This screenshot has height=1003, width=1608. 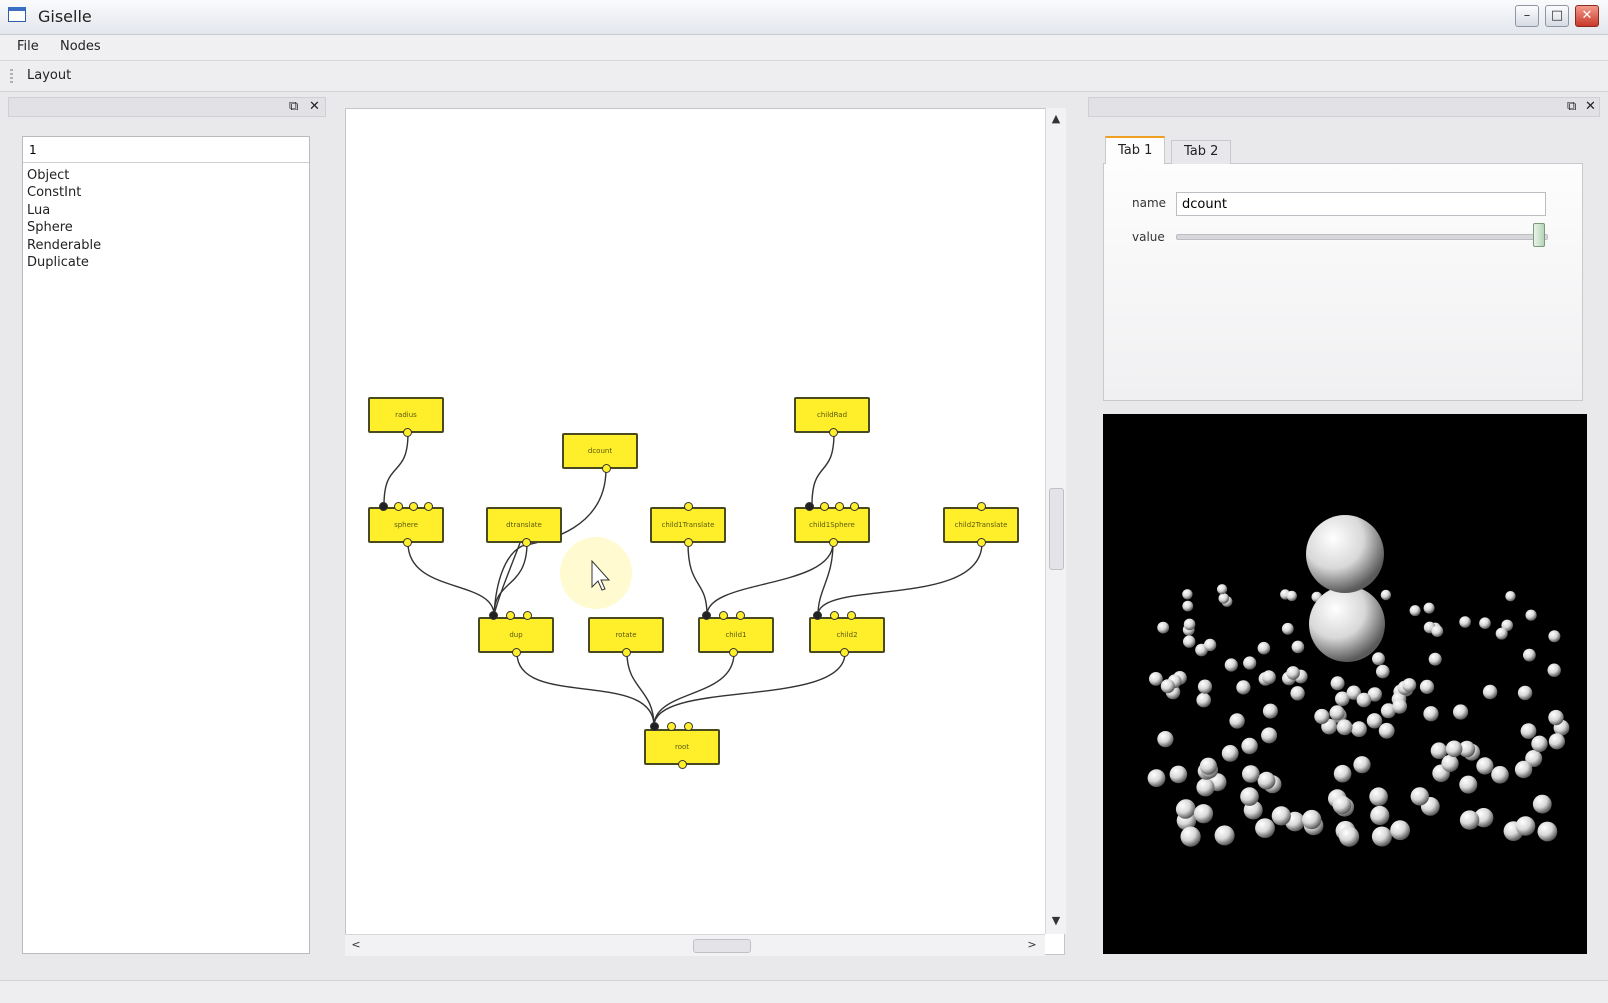 I want to click on scroll-left-icon: <, so click(x=356, y=945).